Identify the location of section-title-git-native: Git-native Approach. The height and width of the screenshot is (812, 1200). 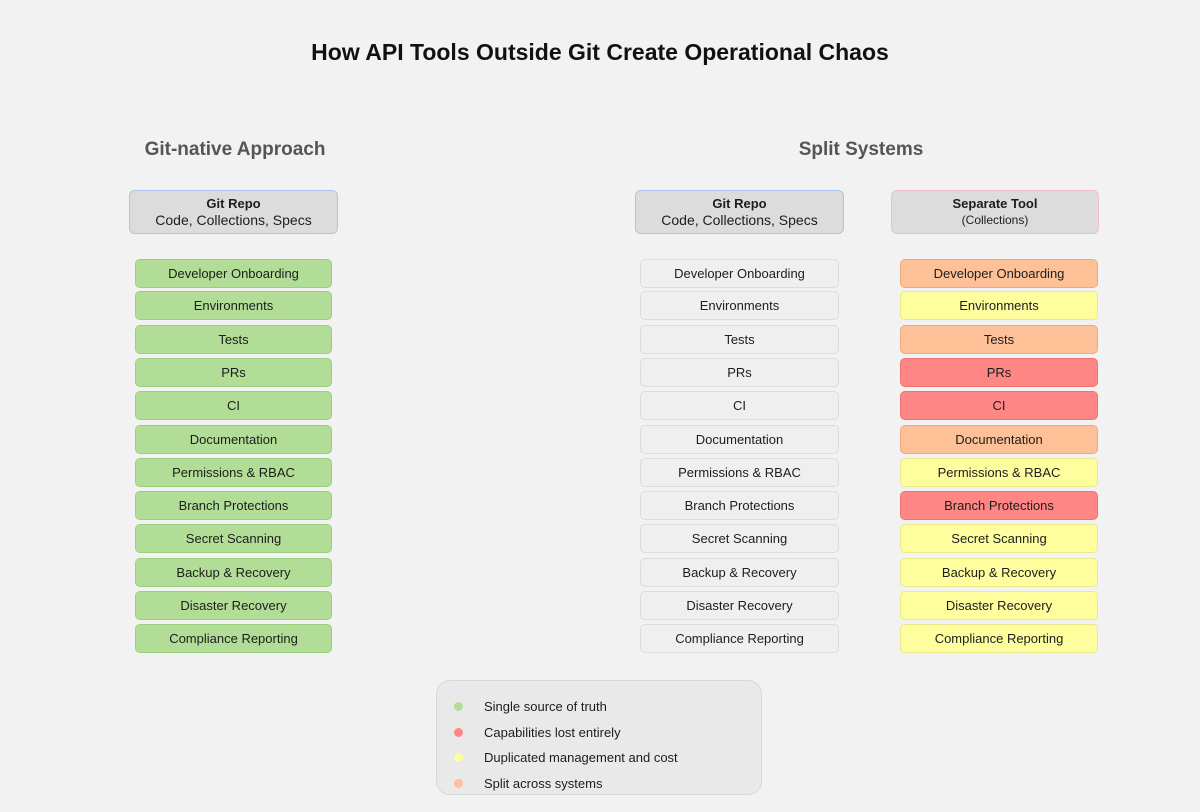
(235, 149).